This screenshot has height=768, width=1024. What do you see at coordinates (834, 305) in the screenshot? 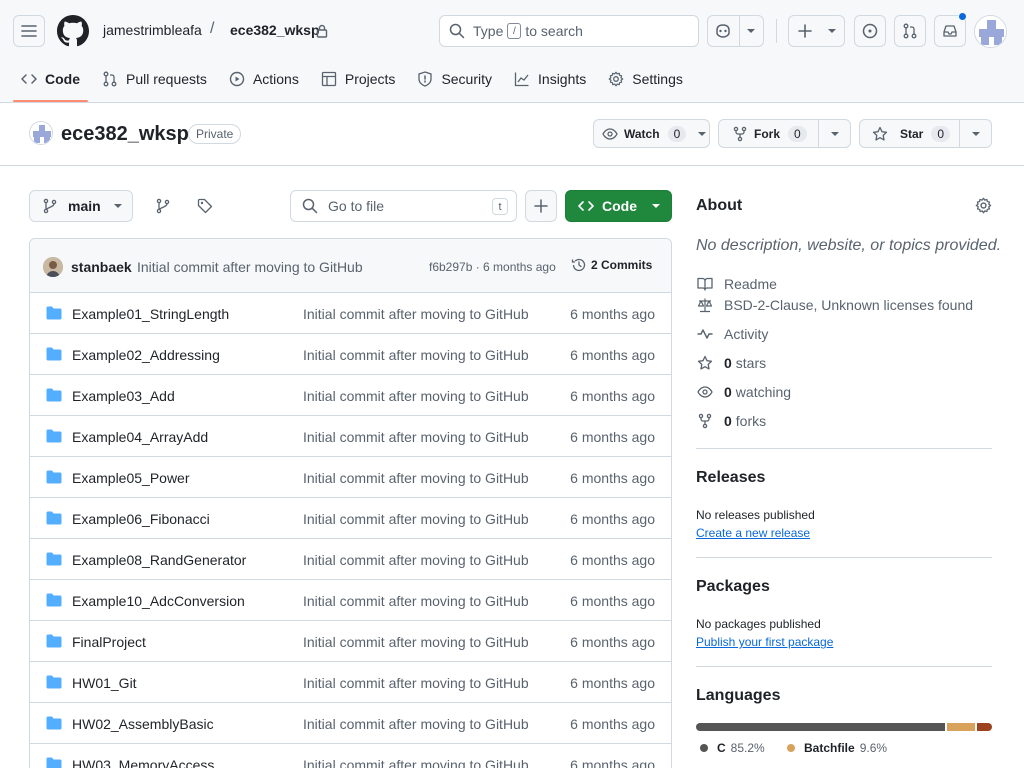
I see `license-link: BSD-2-Clause, Unknown licenses found` at bounding box center [834, 305].